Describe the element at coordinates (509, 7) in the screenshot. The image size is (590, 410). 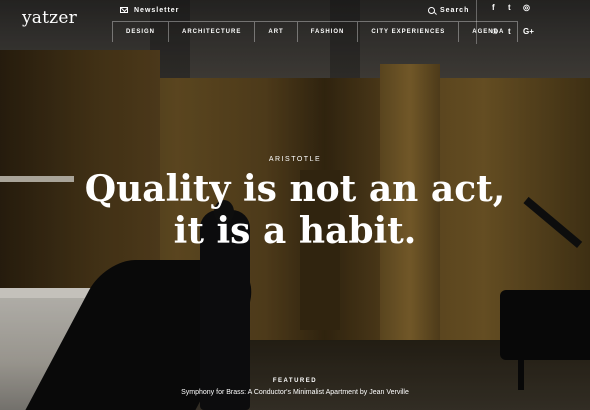
I see `twitter-icon: t` at that location.